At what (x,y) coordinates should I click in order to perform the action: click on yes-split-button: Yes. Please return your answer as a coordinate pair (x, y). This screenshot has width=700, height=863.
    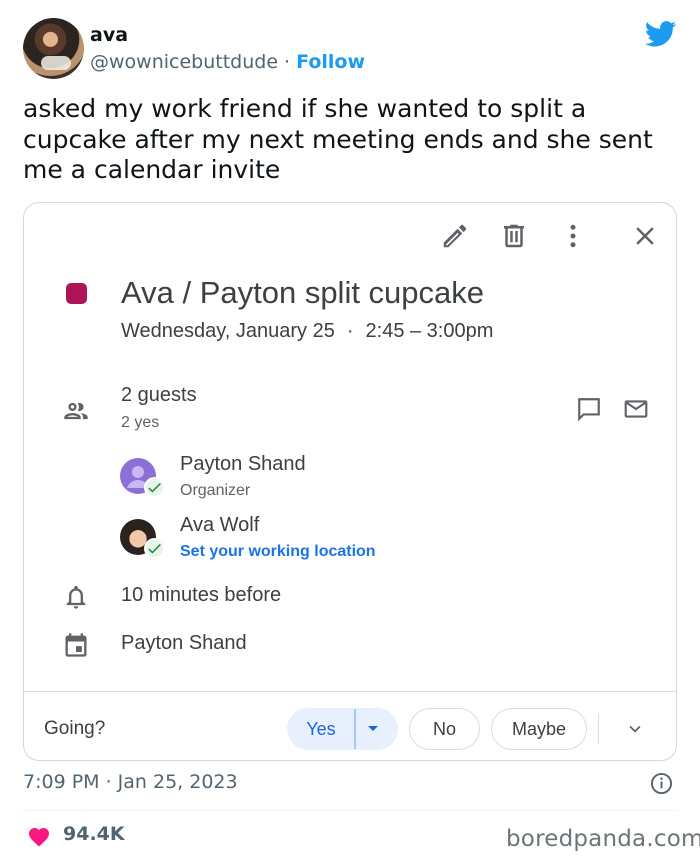
    Looking at the image, I should click on (342, 729).